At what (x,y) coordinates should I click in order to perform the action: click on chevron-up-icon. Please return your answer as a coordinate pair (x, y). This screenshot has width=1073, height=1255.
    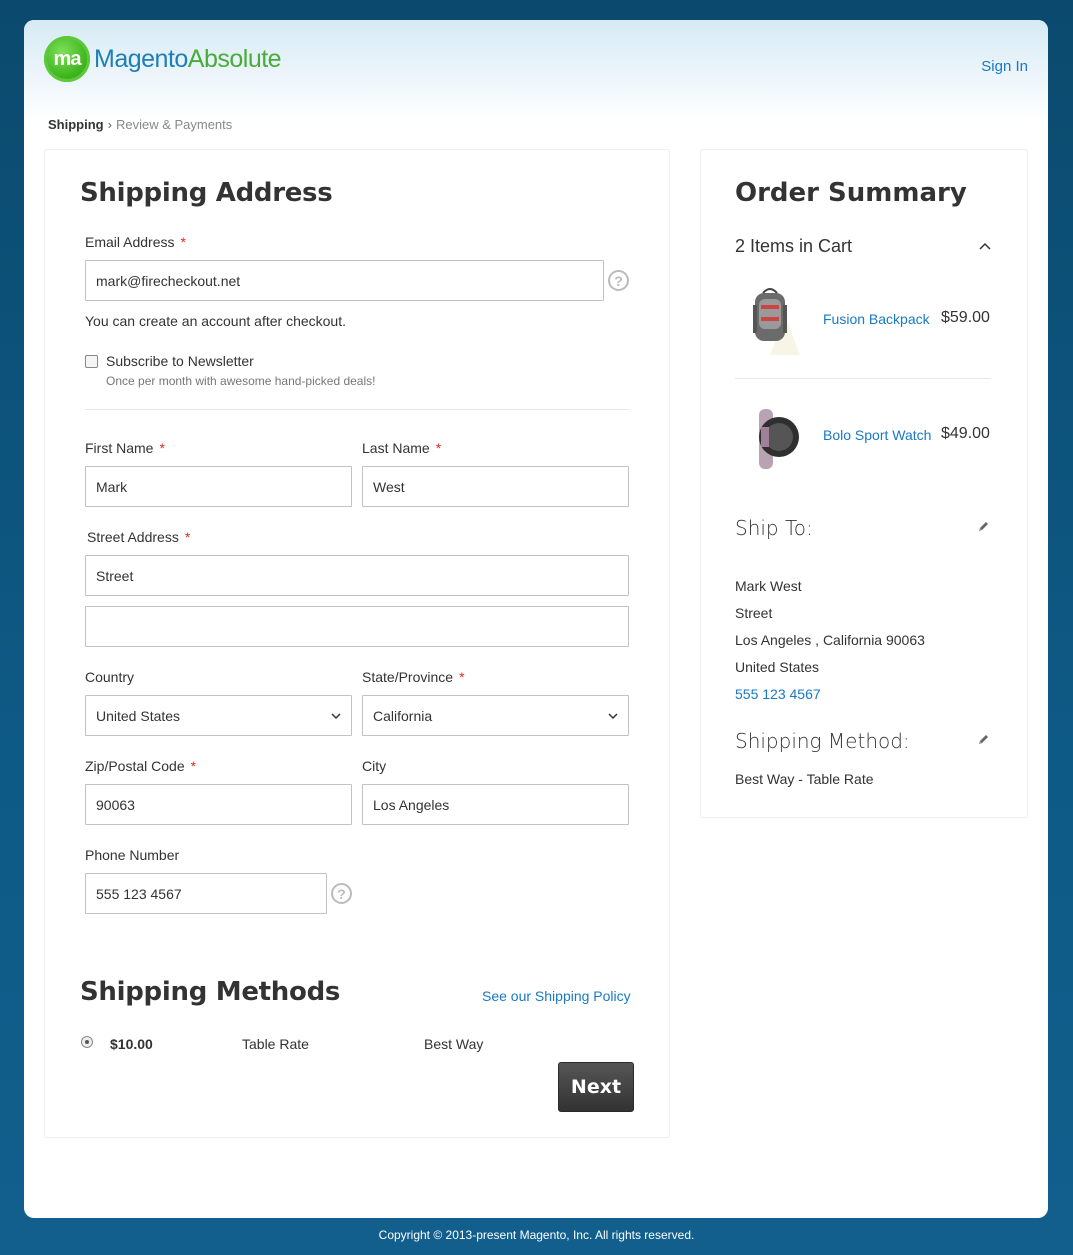
    Looking at the image, I should click on (985, 246).